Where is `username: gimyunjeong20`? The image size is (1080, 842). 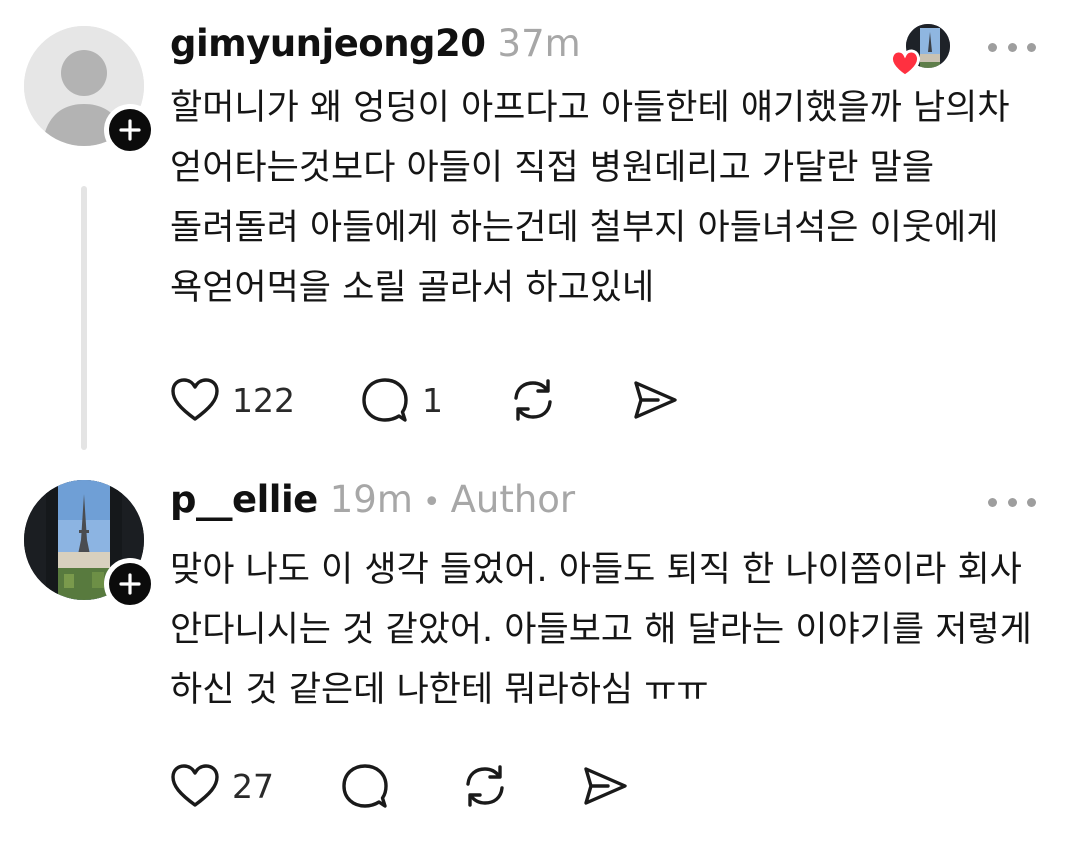
username: gimyunjeong20 is located at coordinates (328, 43).